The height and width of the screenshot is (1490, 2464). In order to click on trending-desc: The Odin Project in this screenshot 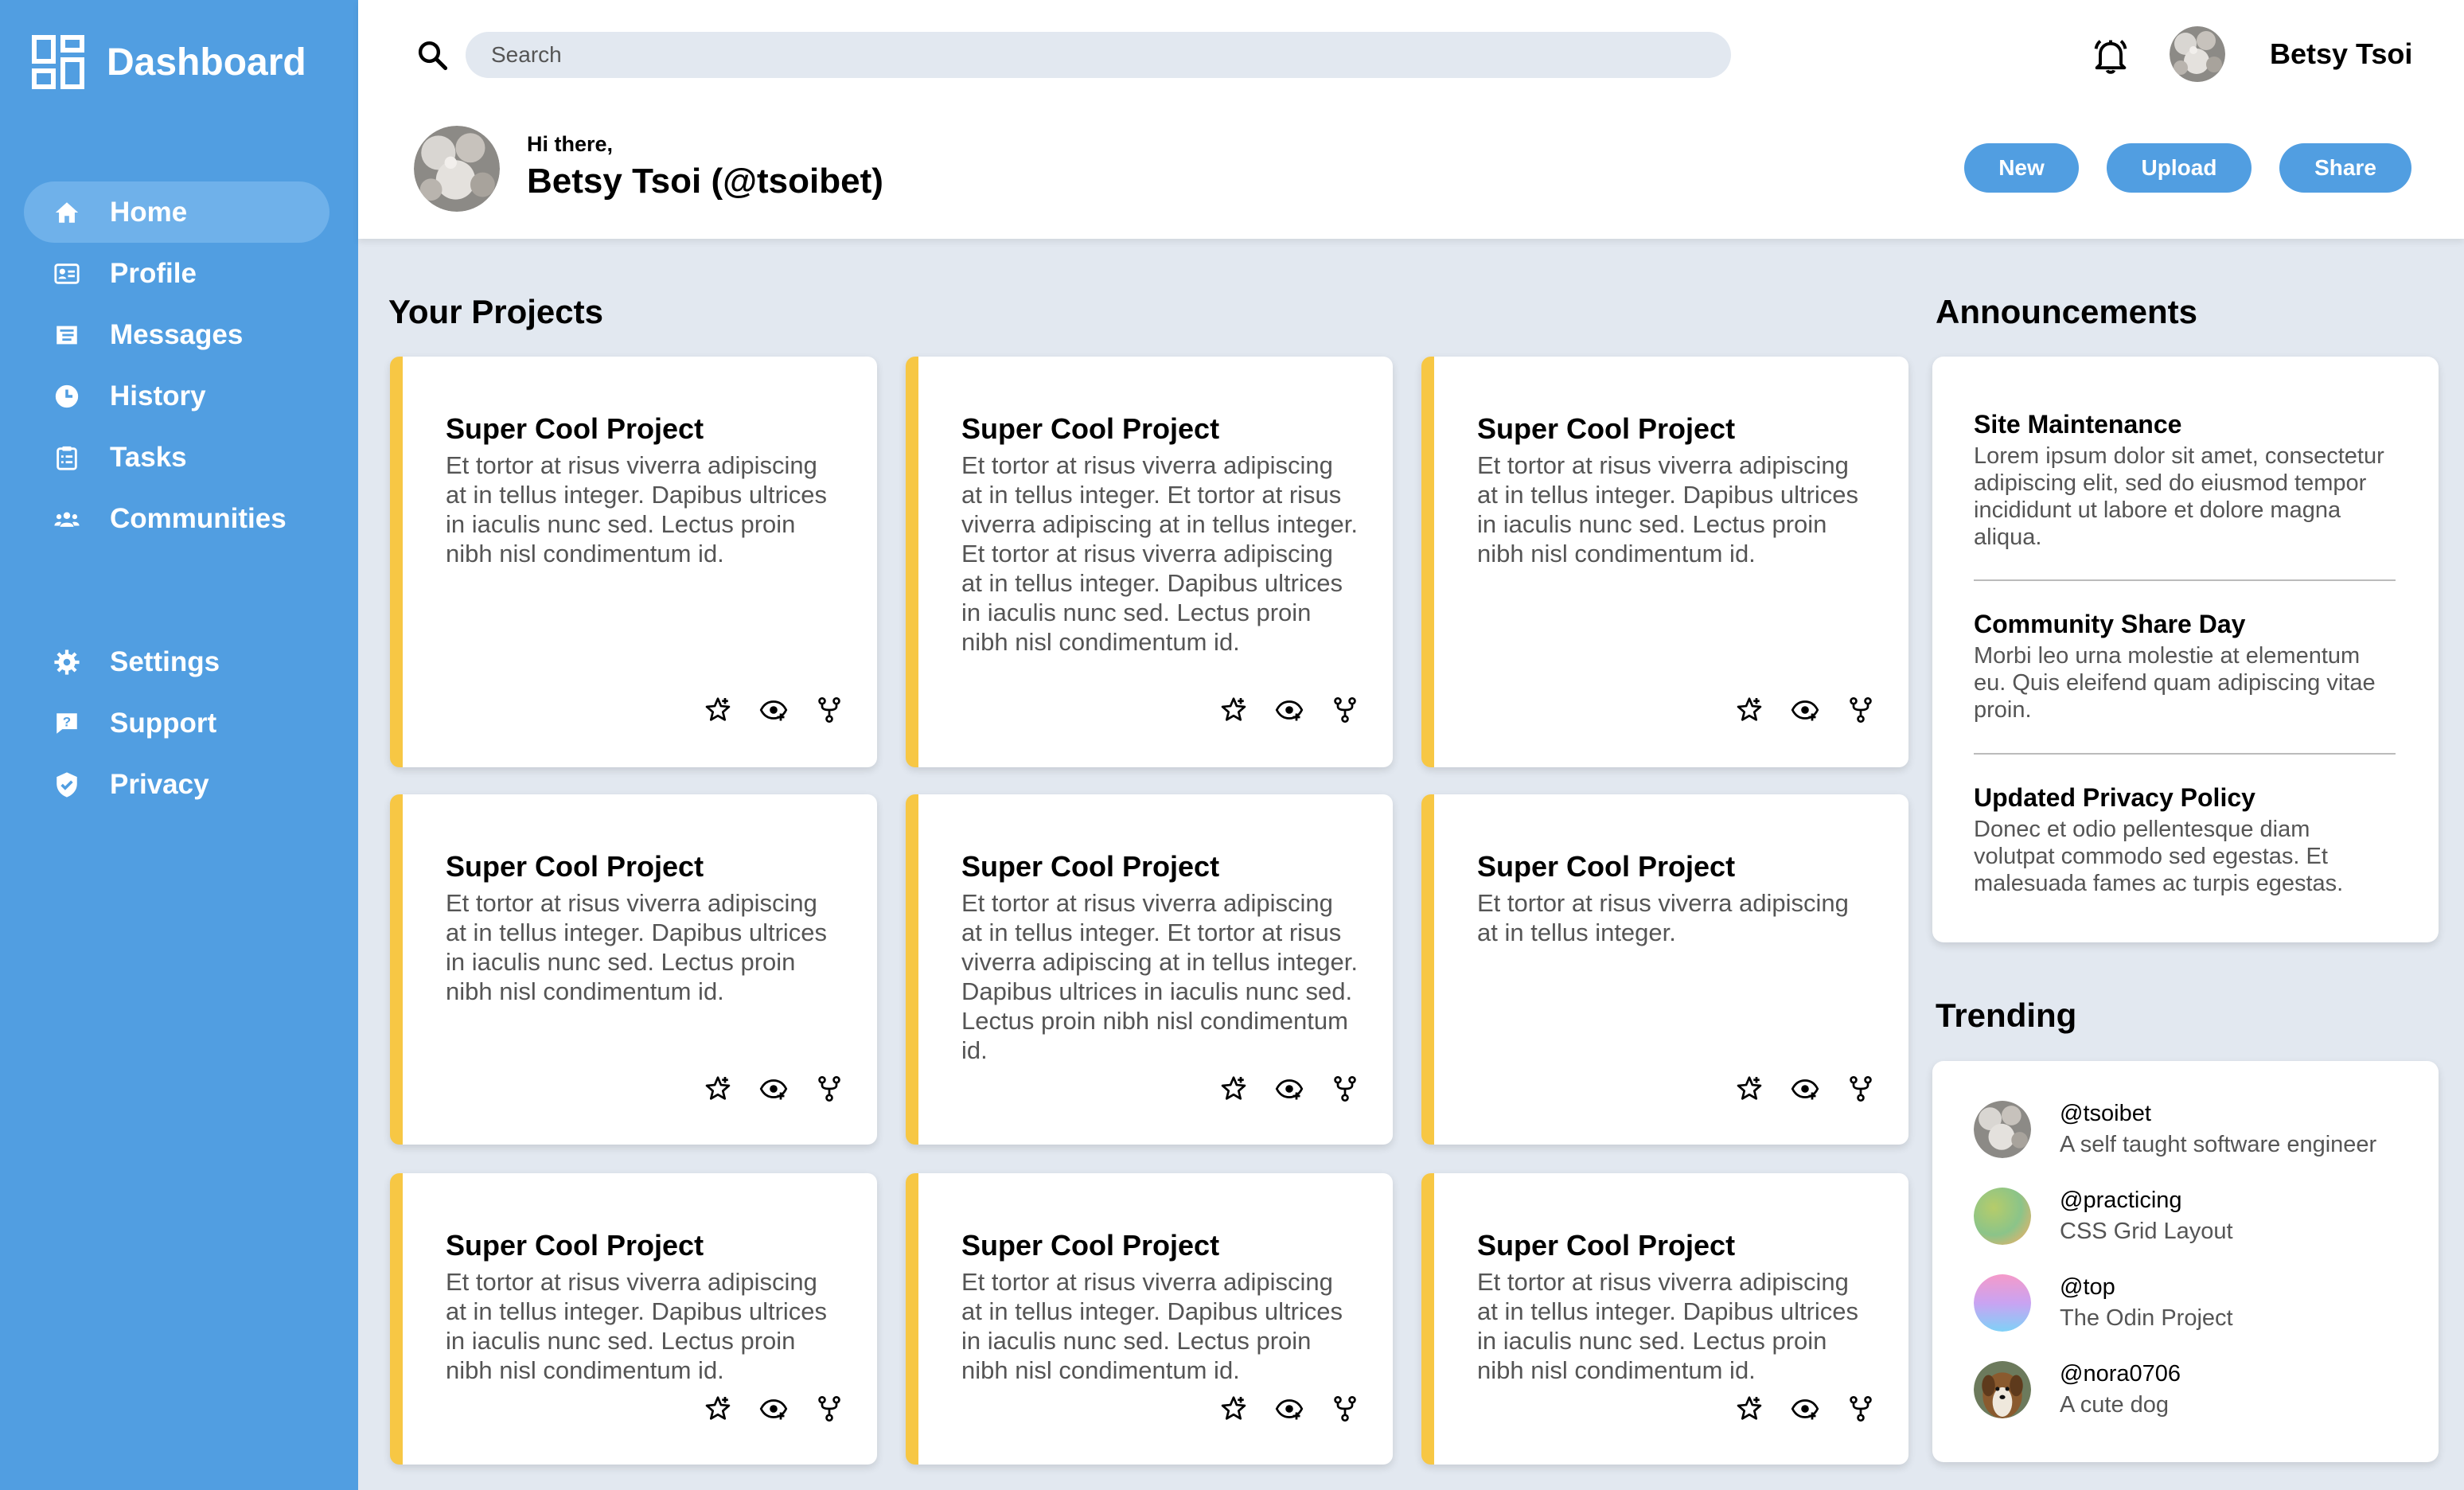, I will do `click(2146, 1318)`.